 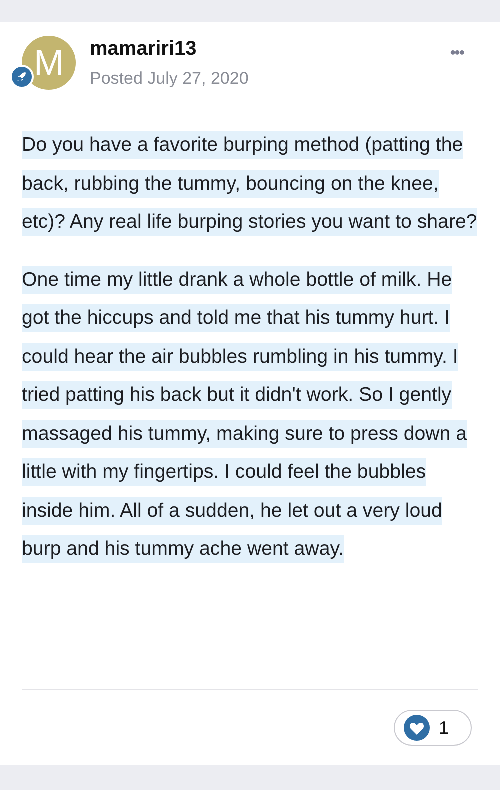 What do you see at coordinates (433, 728) in the screenshot?
I see `reaction-button: 1` at bounding box center [433, 728].